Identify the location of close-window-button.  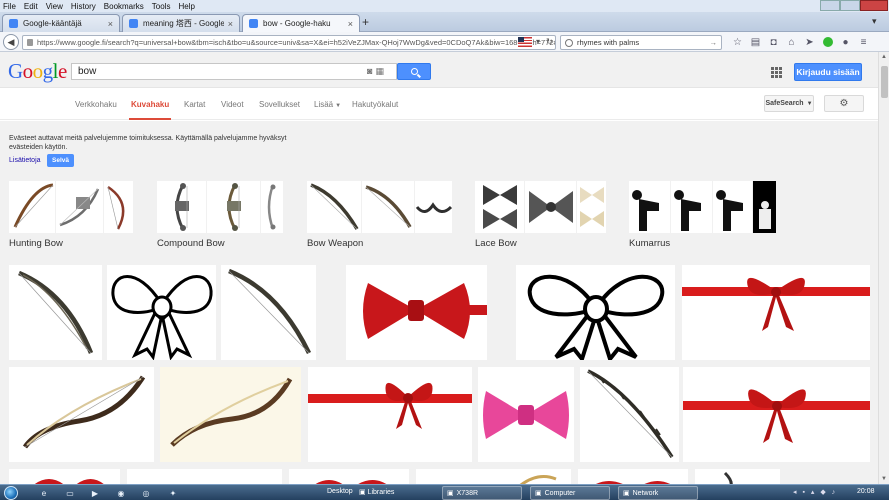
(874, 5).